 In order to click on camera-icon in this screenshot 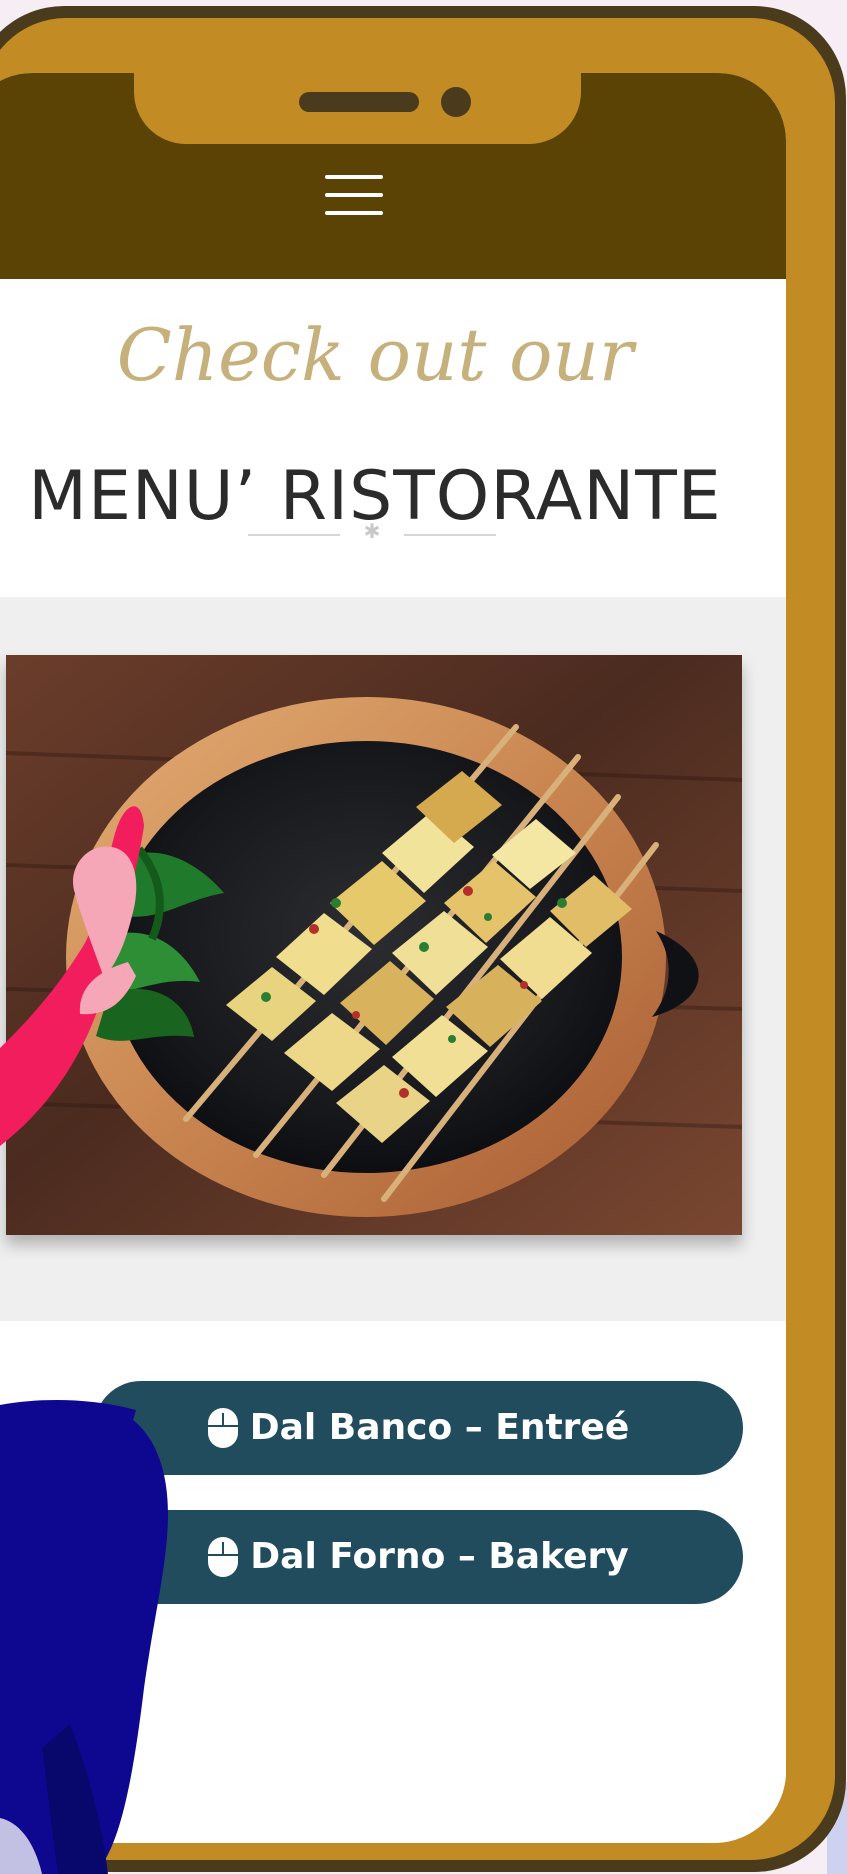, I will do `click(456, 102)`.